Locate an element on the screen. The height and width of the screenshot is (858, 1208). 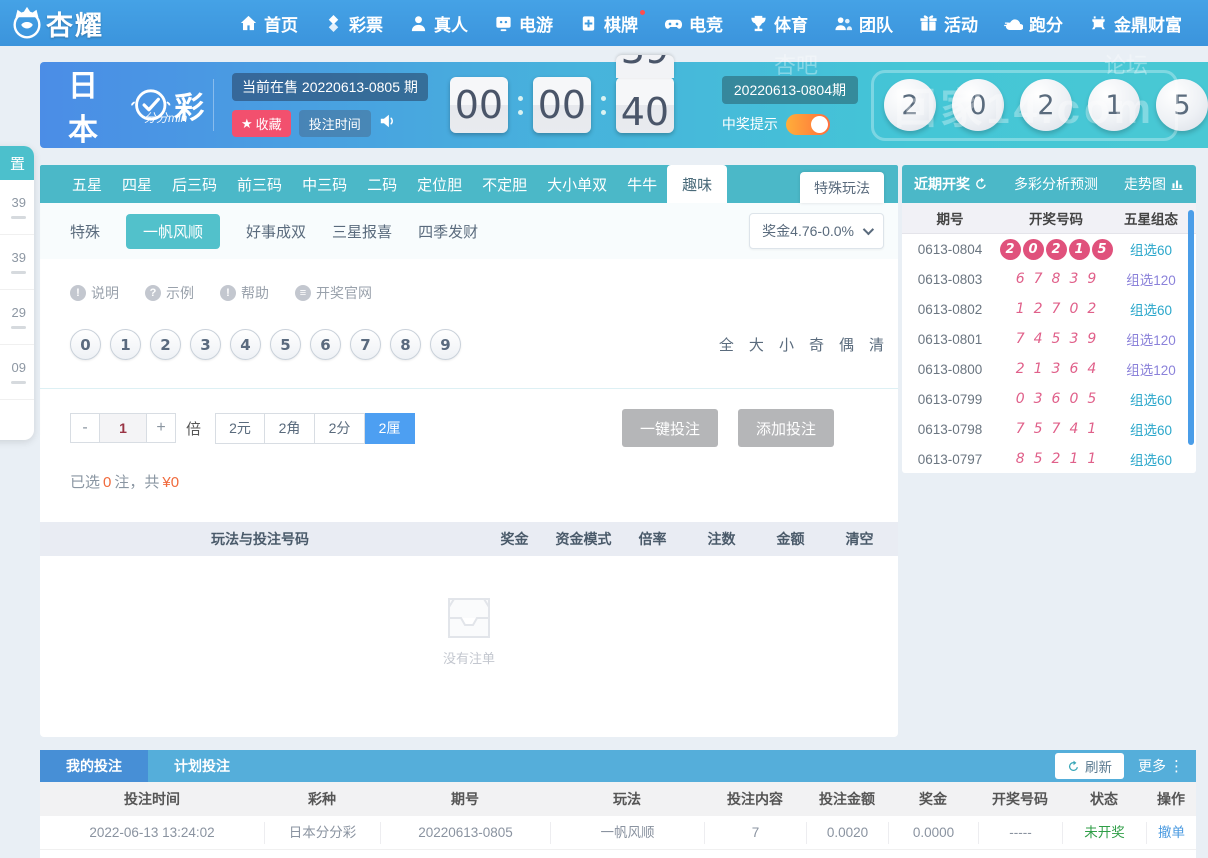
number-ball-0: 0 is located at coordinates (85, 344).